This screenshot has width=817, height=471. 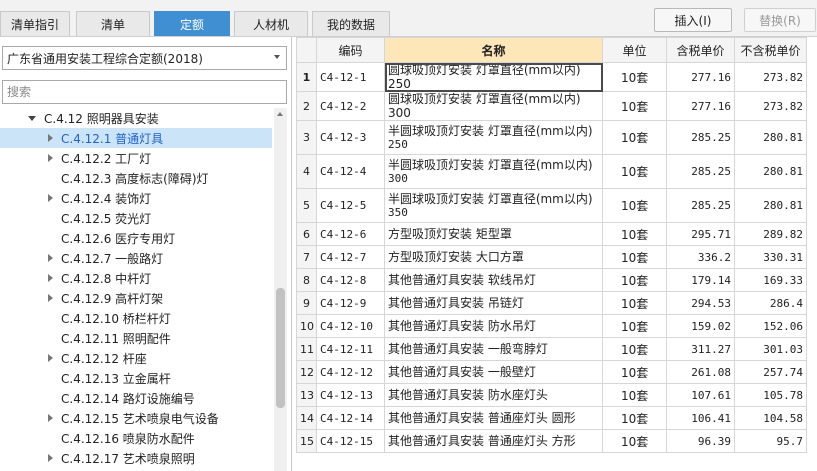 What do you see at coordinates (700, 257) in the screenshot?
I see `price-tax-cell: 336.2` at bounding box center [700, 257].